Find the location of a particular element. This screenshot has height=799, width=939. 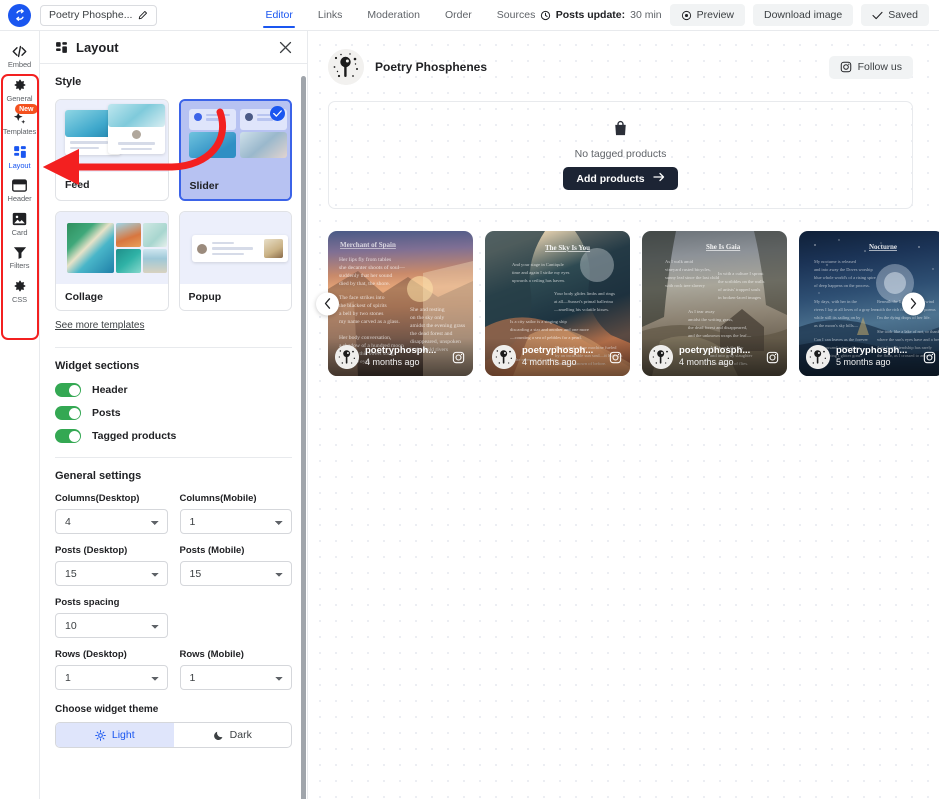

svg-text:blue whole world's of a rising: blue whole world's of a rising spire is located at coordinates (845, 277).